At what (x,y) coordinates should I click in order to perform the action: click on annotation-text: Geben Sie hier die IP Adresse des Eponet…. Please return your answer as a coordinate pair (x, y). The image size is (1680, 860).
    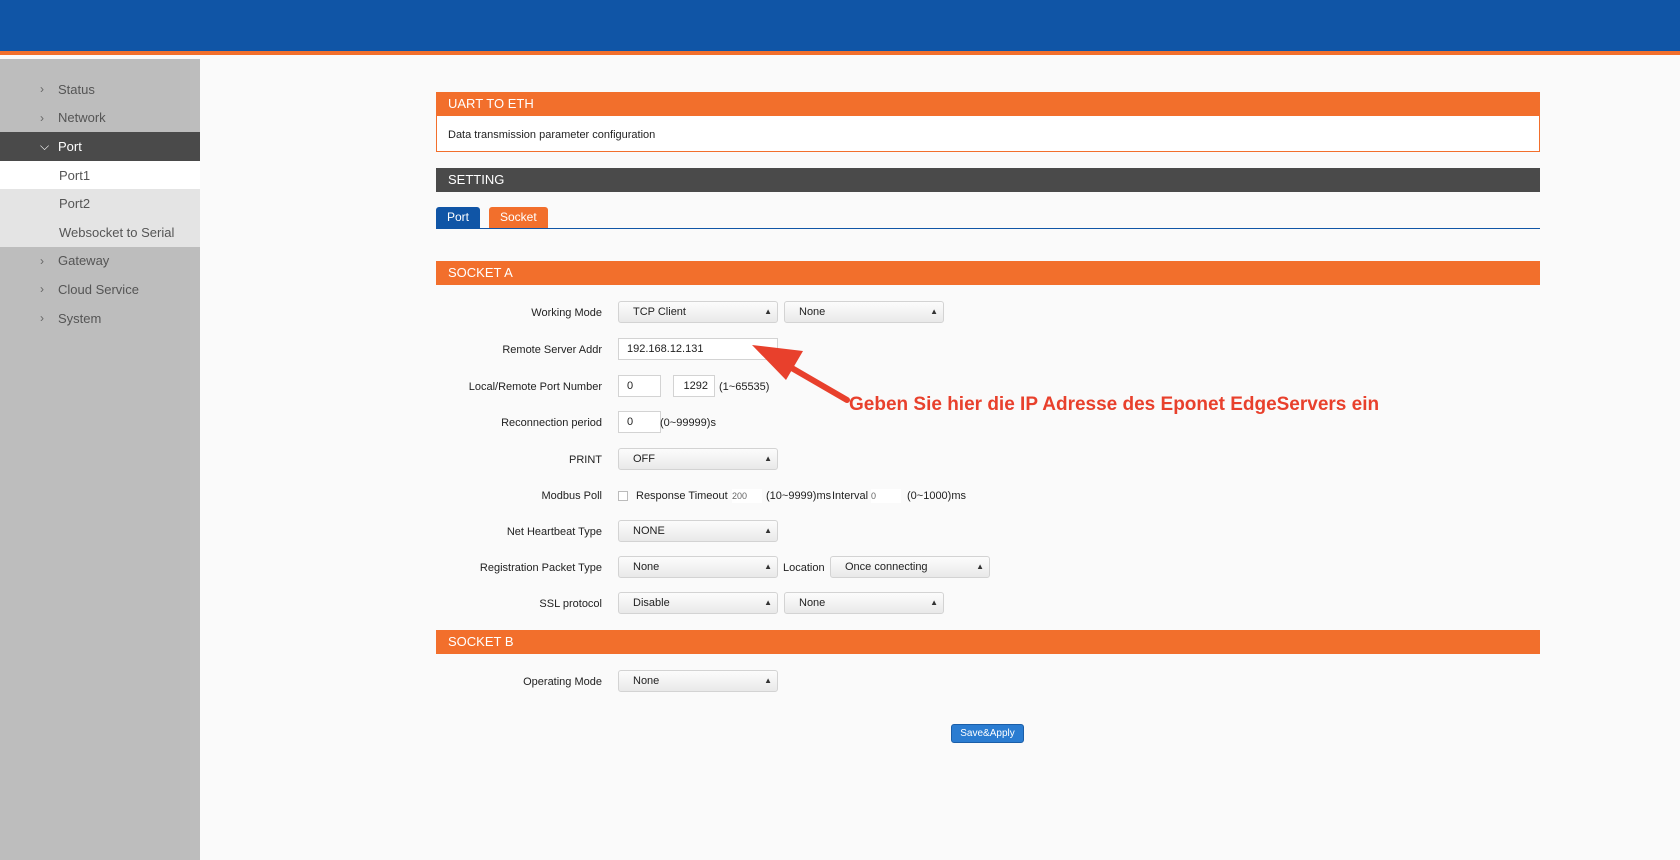
    Looking at the image, I should click on (1114, 404).